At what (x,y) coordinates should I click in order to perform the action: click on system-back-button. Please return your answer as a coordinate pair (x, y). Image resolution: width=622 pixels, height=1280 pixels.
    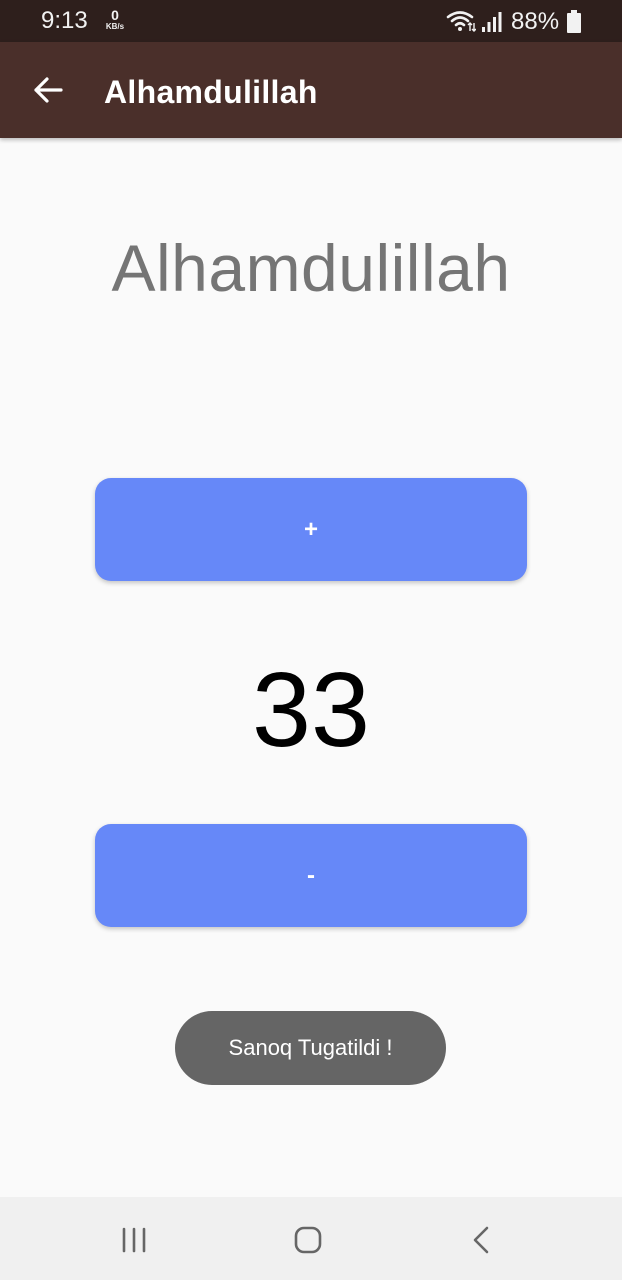
    Looking at the image, I should click on (482, 1240).